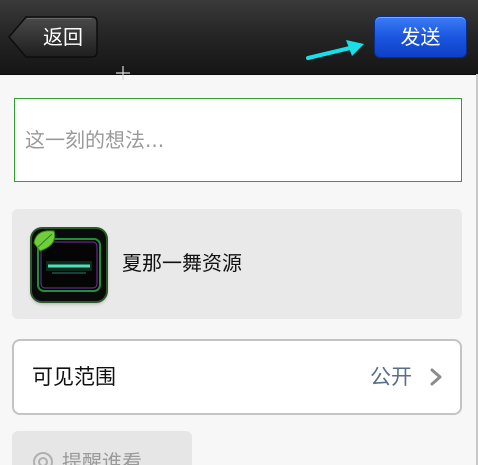  What do you see at coordinates (102, 448) in the screenshot?
I see `mention-button: 提醒谁看` at bounding box center [102, 448].